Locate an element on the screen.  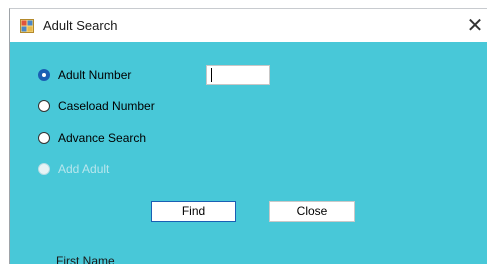
window-title: Adult Search is located at coordinates (80, 25).